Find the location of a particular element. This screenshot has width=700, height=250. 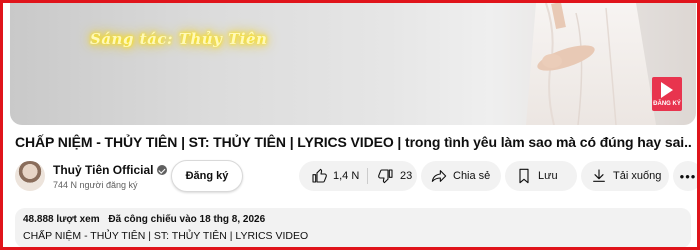

save-label: Lưu is located at coordinates (548, 176).